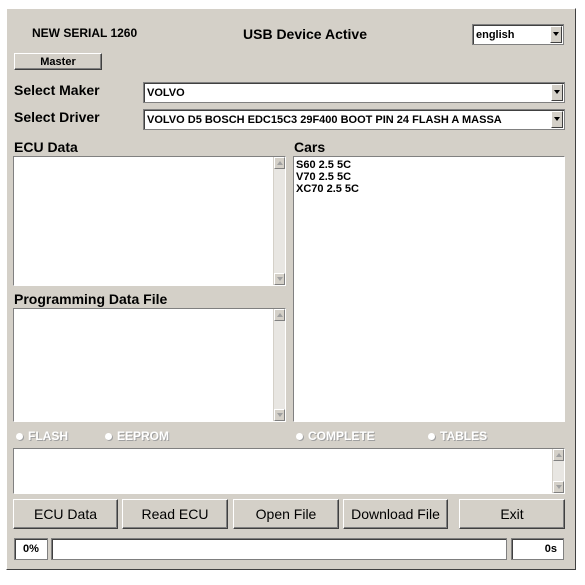 The image size is (585, 585). What do you see at coordinates (48, 436) in the screenshot?
I see `flash-radio-label: FLASH` at bounding box center [48, 436].